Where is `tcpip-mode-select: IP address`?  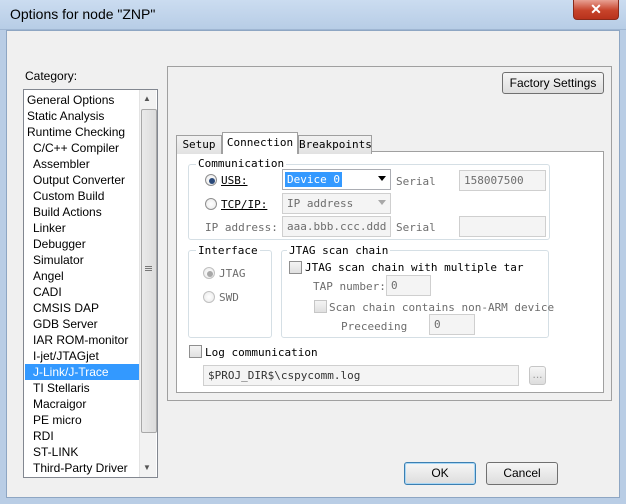 tcpip-mode-select: IP address is located at coordinates (336, 203).